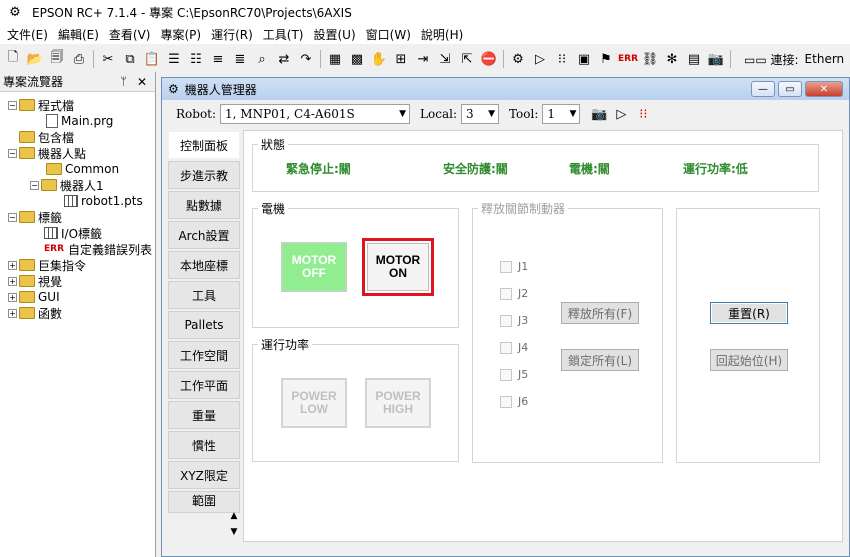  What do you see at coordinates (398, 267) in the screenshot?
I see `motor-on-button: MOTOR ON` at bounding box center [398, 267].